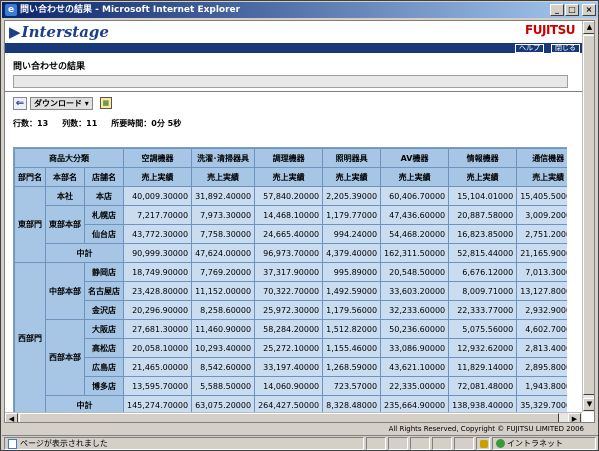  I want to click on vertical-scroll-thumb, so click(588, 215).